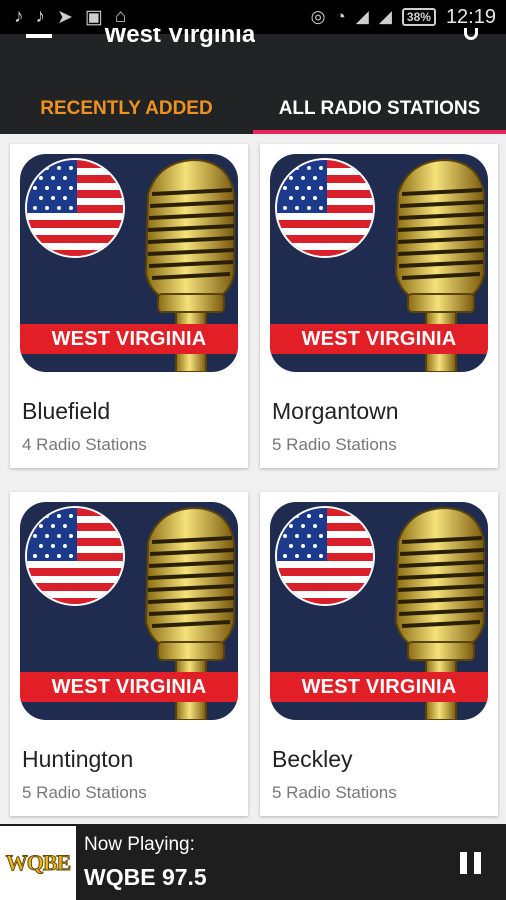 This screenshot has width=506, height=900. Describe the element at coordinates (180, 38) in the screenshot. I see `page-title: West Virginia` at that location.